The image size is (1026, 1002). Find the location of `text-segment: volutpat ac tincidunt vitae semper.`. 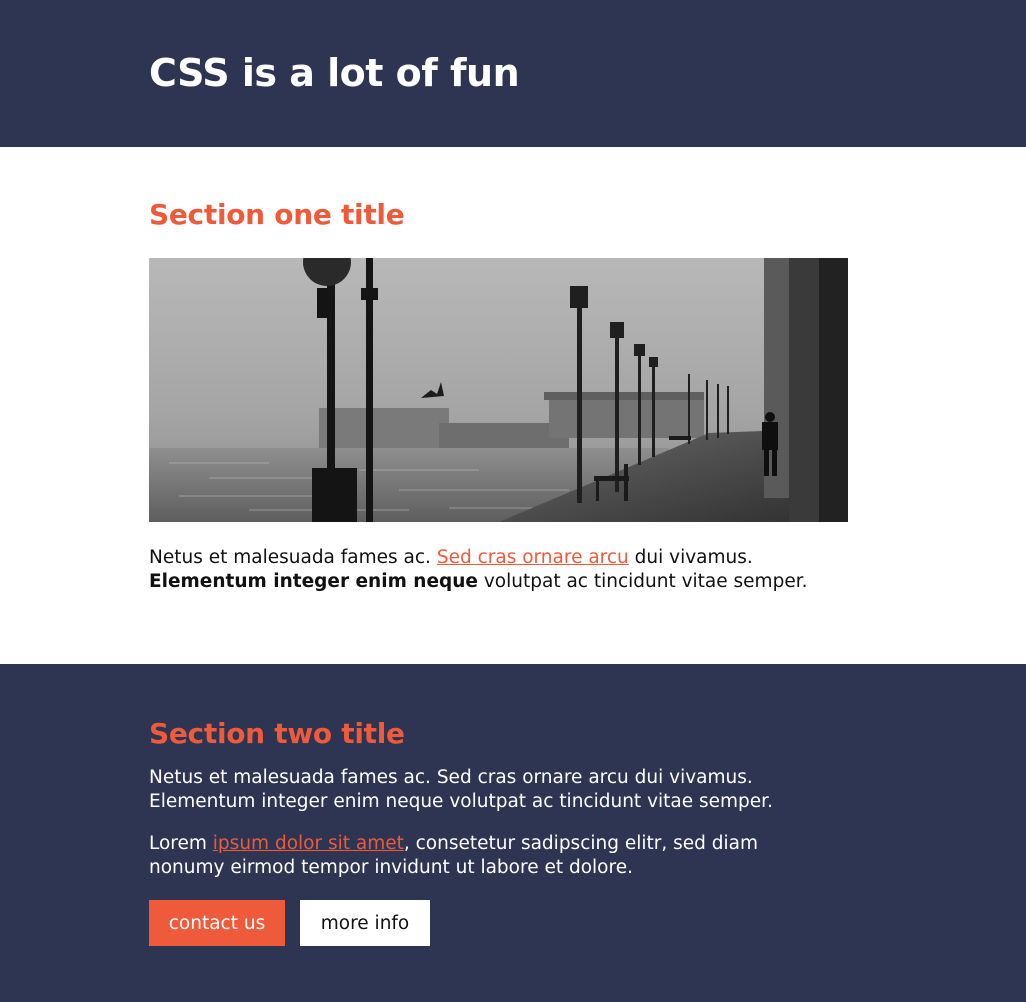

text-segment: volutpat ac tincidunt vitae semper. is located at coordinates (642, 581).